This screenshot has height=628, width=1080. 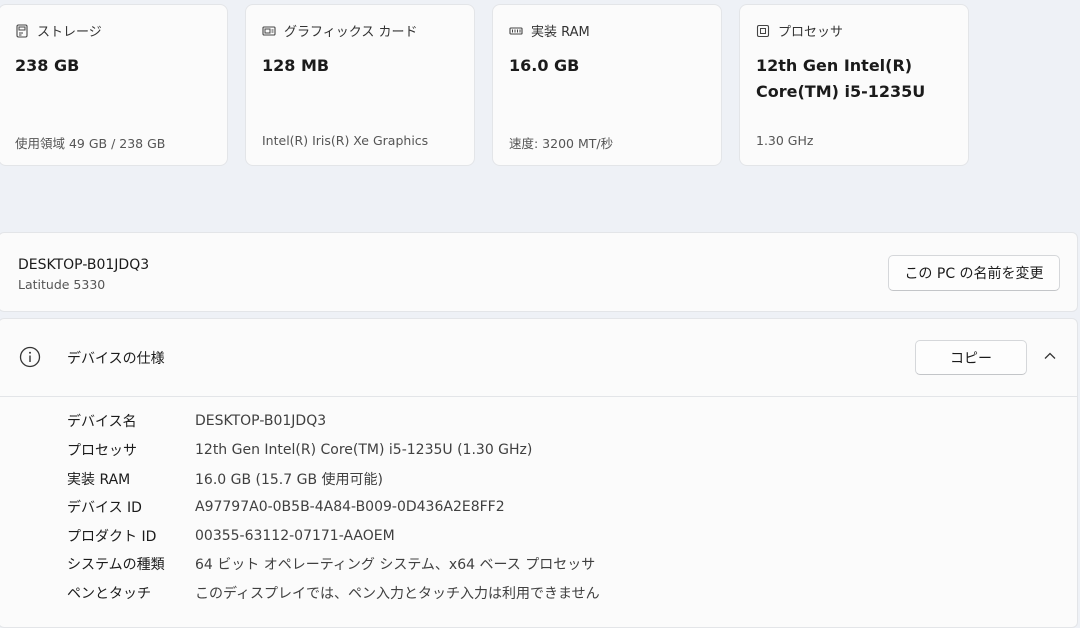 What do you see at coordinates (350, 507) in the screenshot?
I see `spec-value: A97797A0-0B5B-4A84-B009-0D436A2E8FF2` at bounding box center [350, 507].